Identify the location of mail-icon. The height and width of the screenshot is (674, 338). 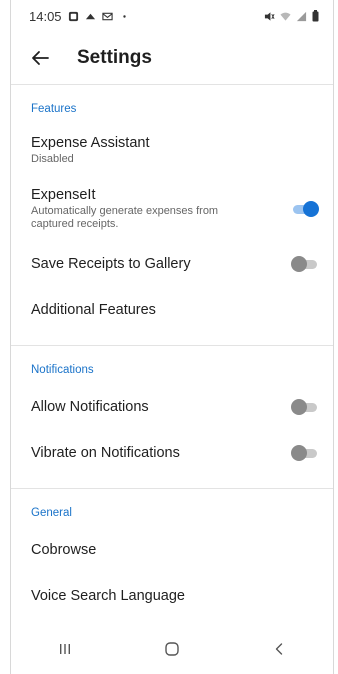
(107, 16).